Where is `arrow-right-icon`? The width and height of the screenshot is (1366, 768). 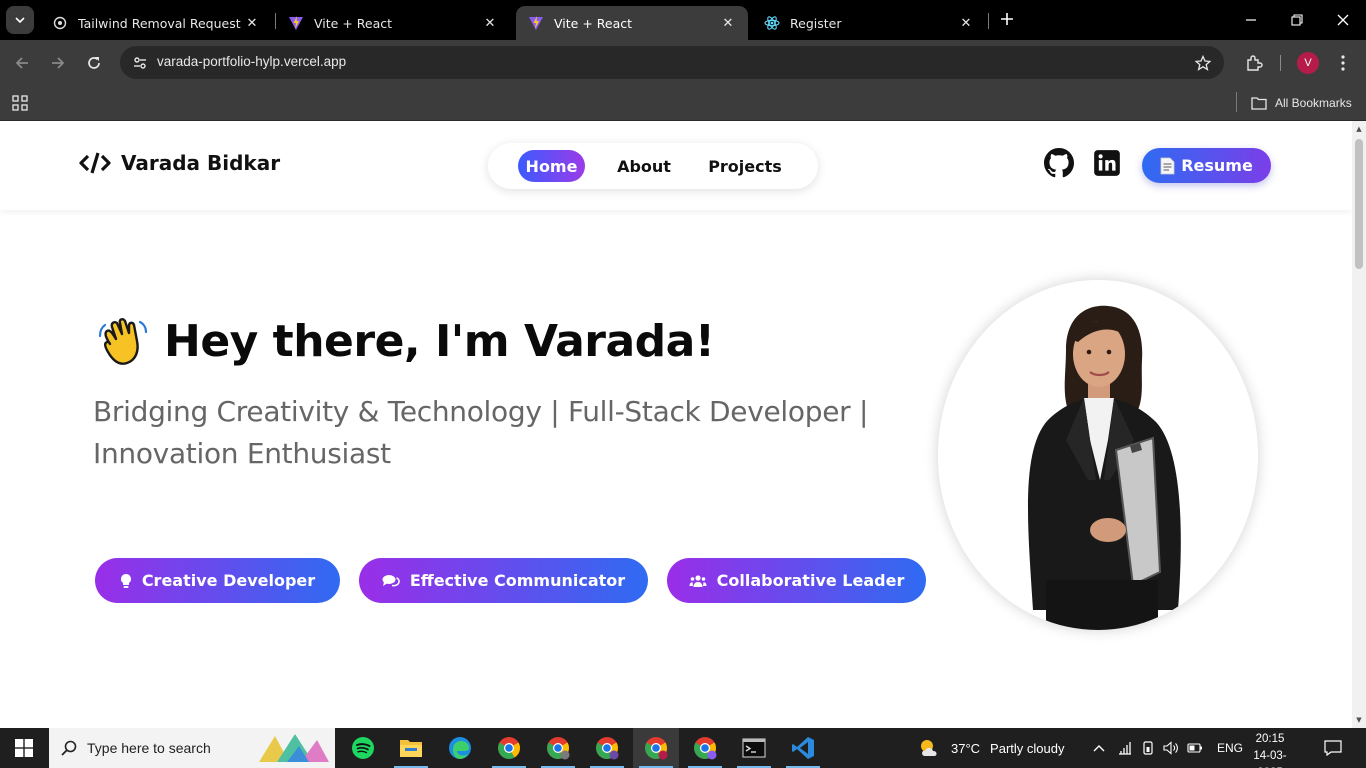 arrow-right-icon is located at coordinates (58, 63).